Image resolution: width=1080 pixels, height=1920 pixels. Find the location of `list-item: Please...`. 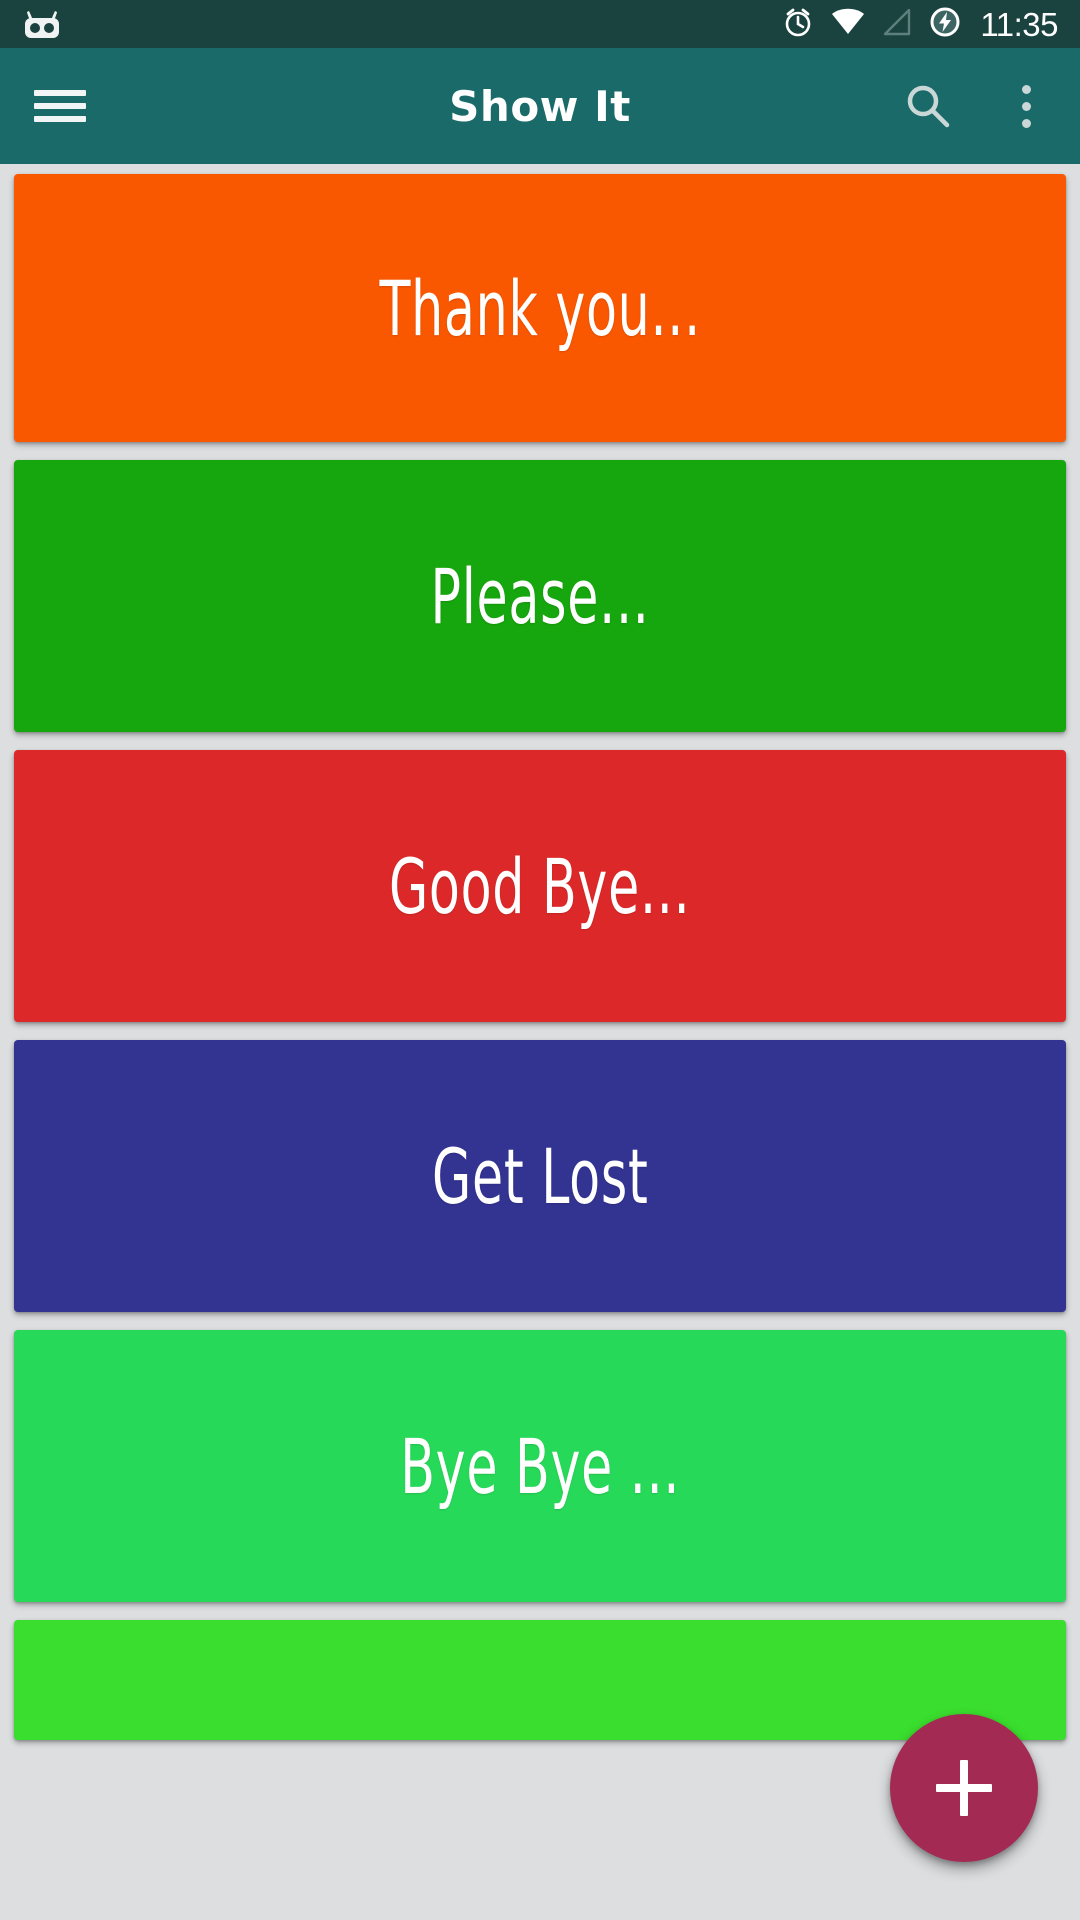

list-item: Please... is located at coordinates (540, 596).